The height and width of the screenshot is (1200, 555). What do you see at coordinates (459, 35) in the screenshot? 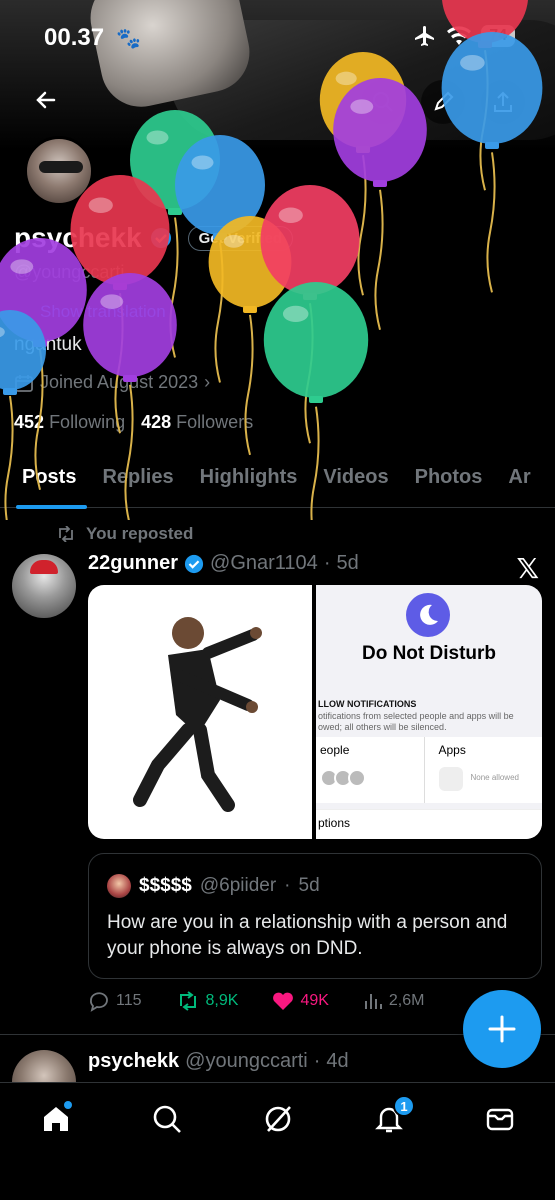
I see `wifi-icon` at bounding box center [459, 35].